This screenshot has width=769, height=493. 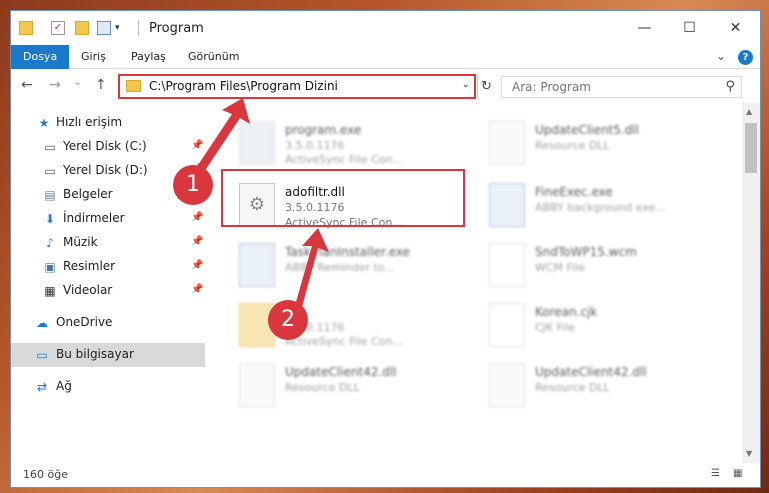 What do you see at coordinates (243, 86) in the screenshot?
I see `address-path: C:\Program Files\Program Dizini` at bounding box center [243, 86].